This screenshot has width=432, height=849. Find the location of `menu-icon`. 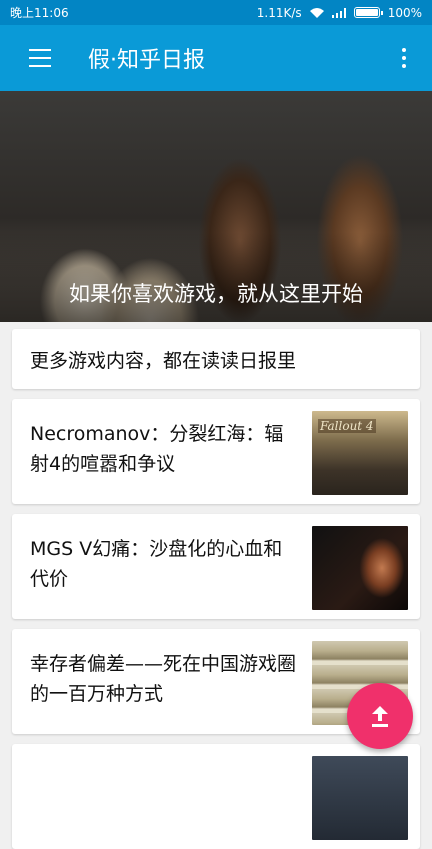

menu-icon is located at coordinates (40, 58).